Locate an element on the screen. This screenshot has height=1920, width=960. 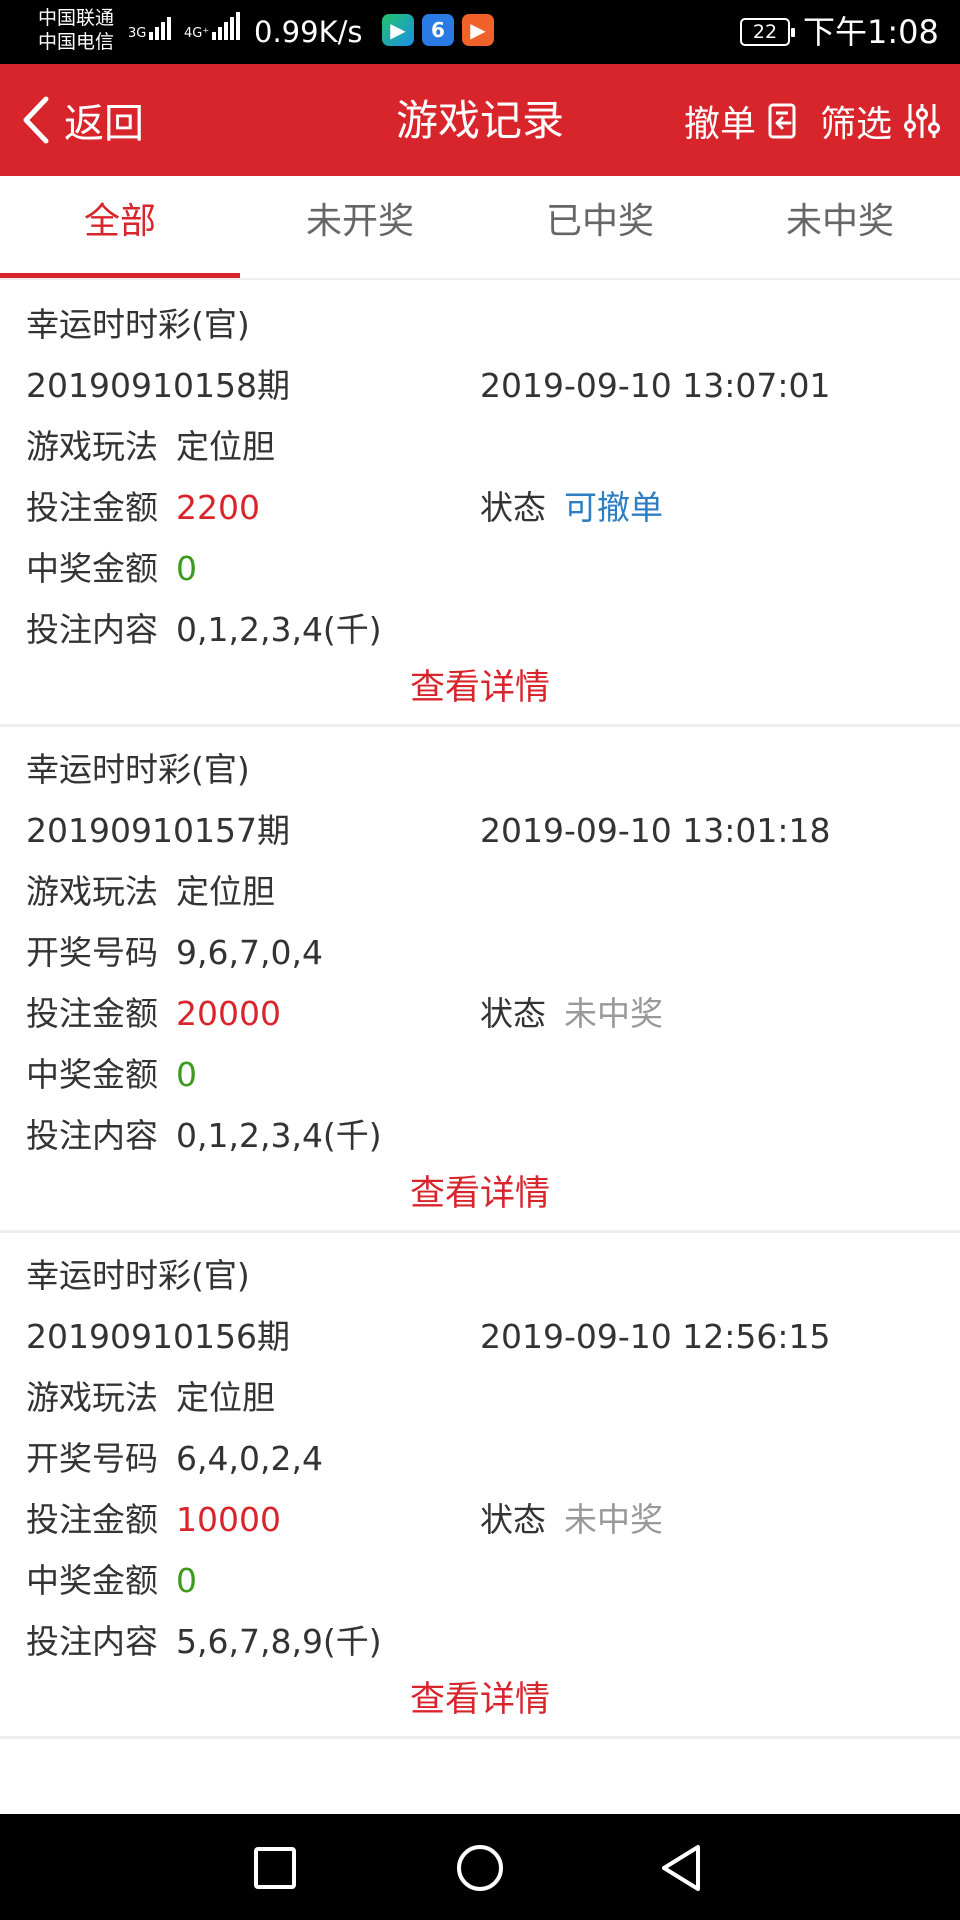
sliders-icon is located at coordinates (922, 121).